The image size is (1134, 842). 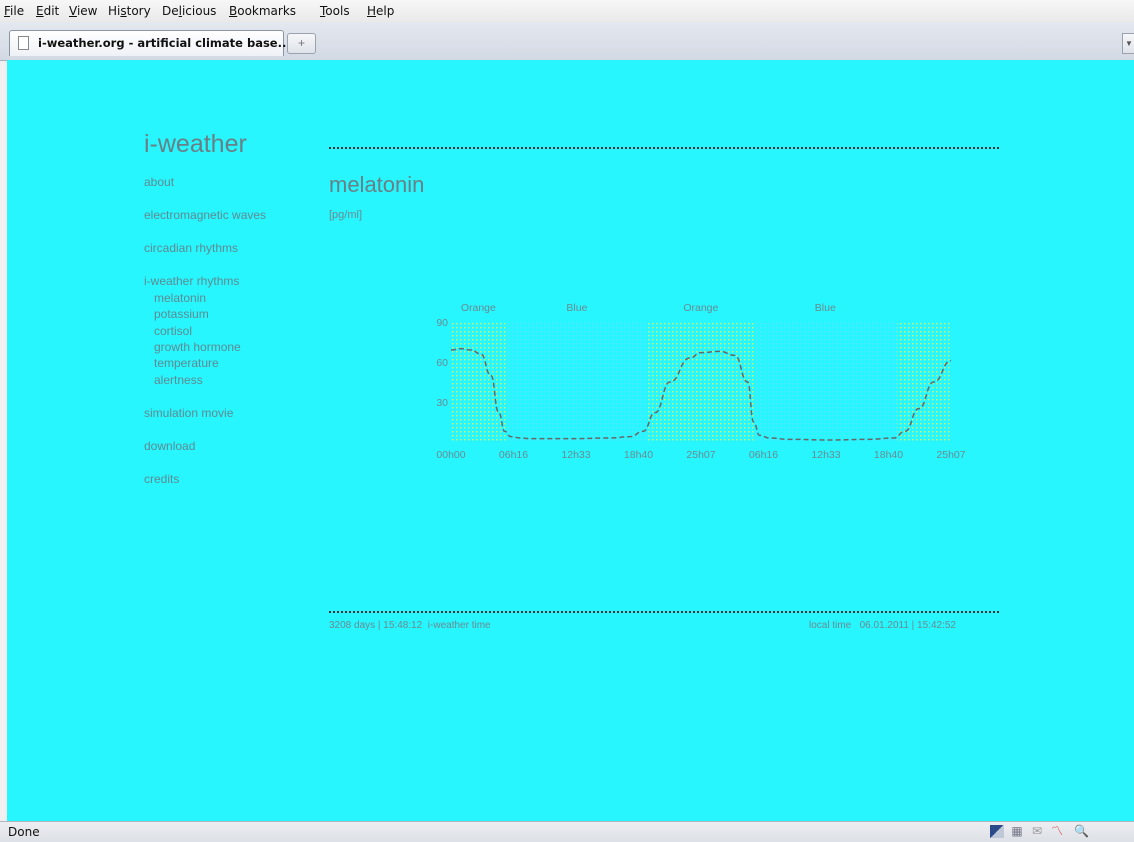 I want to click on menu-help: Help, so click(x=380, y=11).